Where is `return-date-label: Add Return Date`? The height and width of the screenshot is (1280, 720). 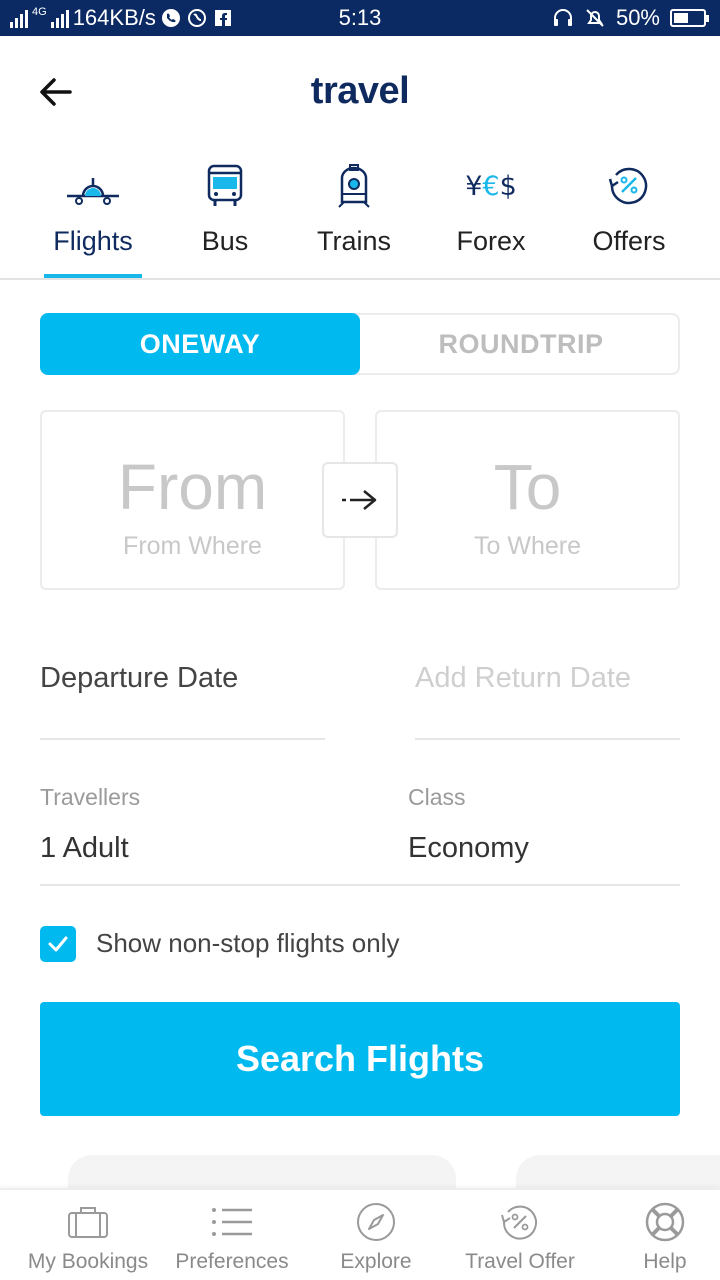 return-date-label: Add Return Date is located at coordinates (523, 678).